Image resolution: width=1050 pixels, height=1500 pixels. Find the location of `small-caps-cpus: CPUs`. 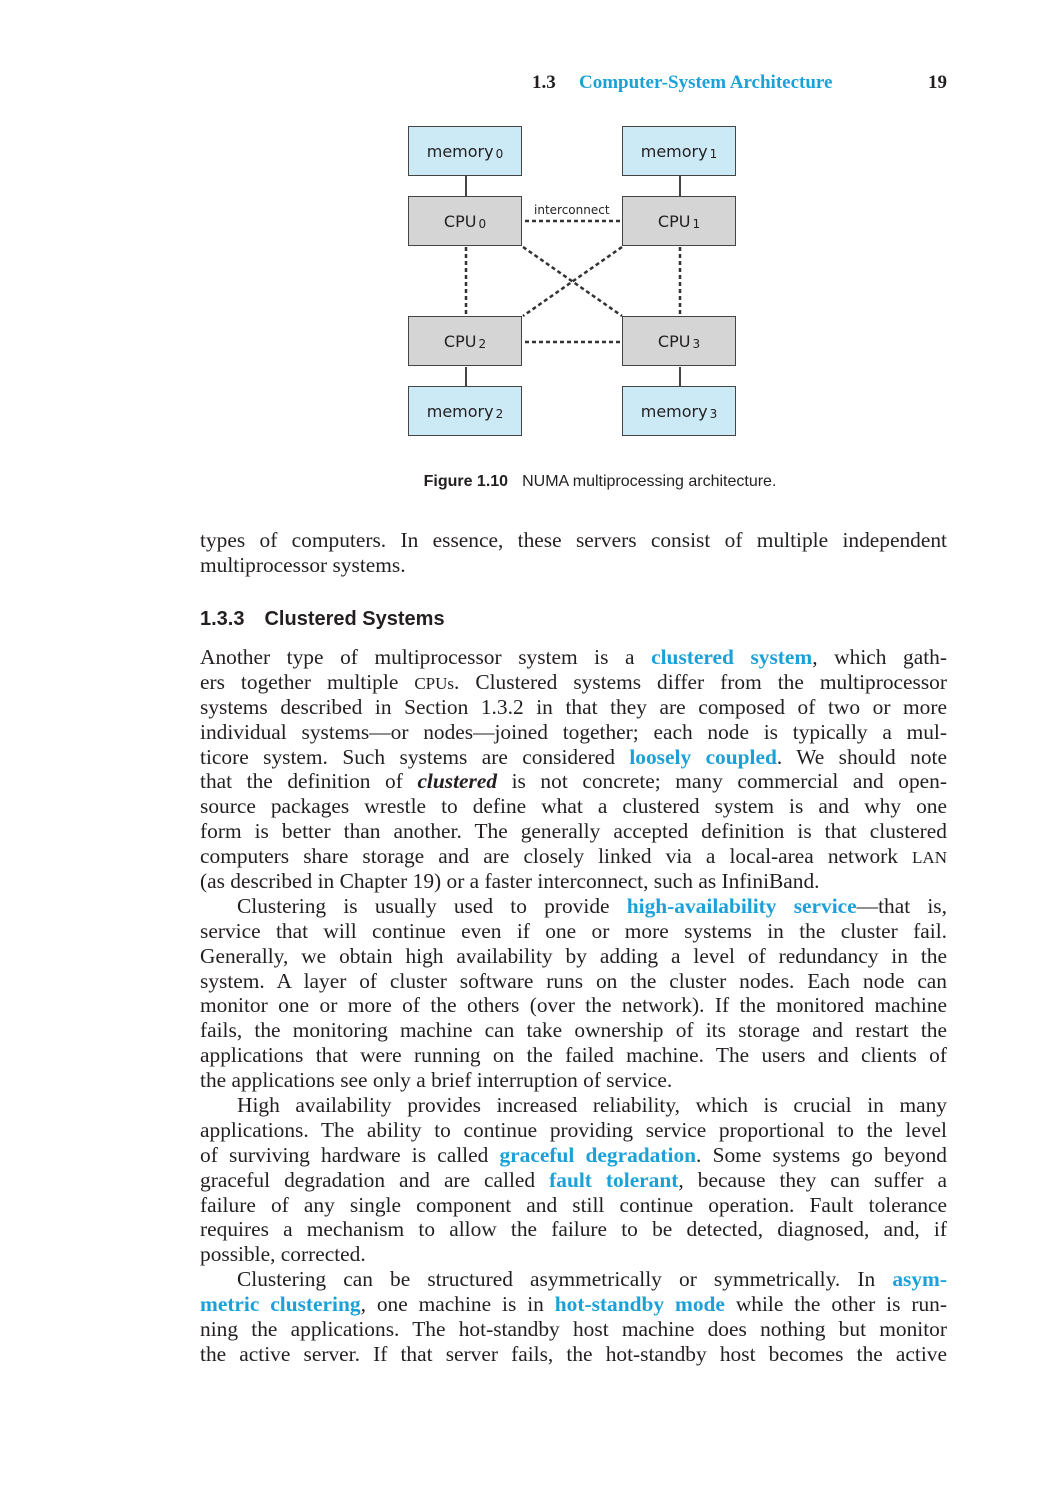

small-caps-cpus: CPUs is located at coordinates (434, 683).